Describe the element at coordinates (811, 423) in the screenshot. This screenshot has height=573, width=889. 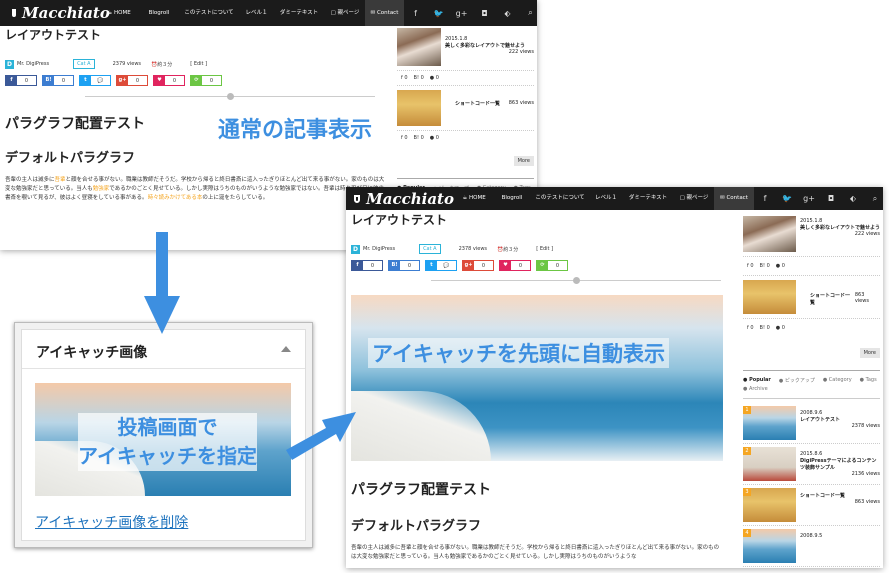
I see `ranked-item: 1 2008.9.6 レイアウトテスト 2378 views` at that location.